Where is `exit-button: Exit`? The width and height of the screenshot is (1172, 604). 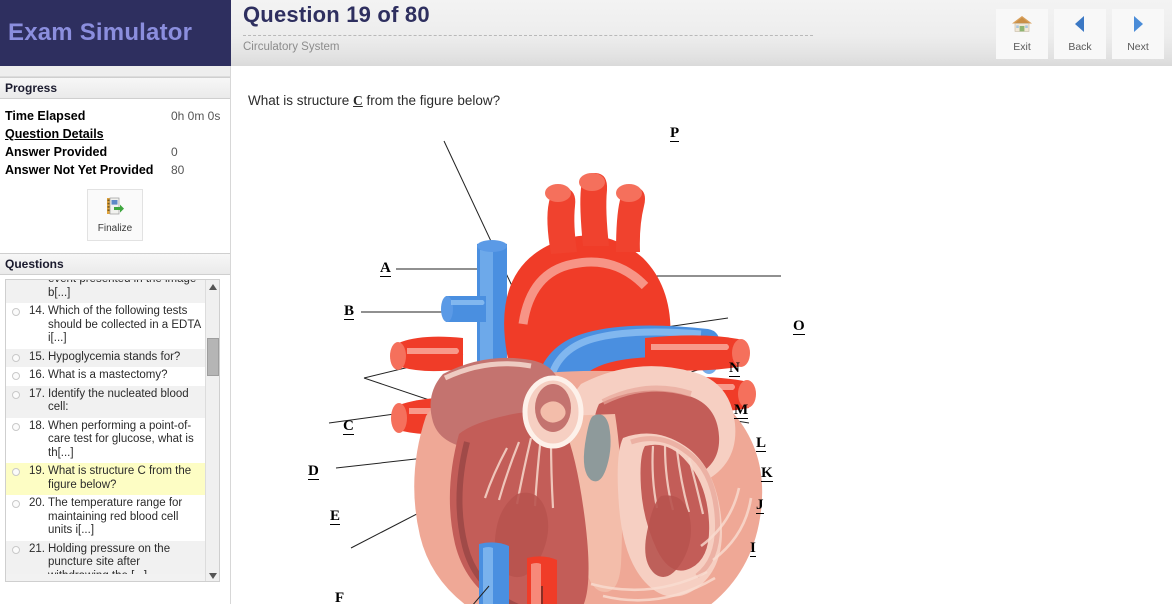
exit-button: Exit is located at coordinates (1022, 34).